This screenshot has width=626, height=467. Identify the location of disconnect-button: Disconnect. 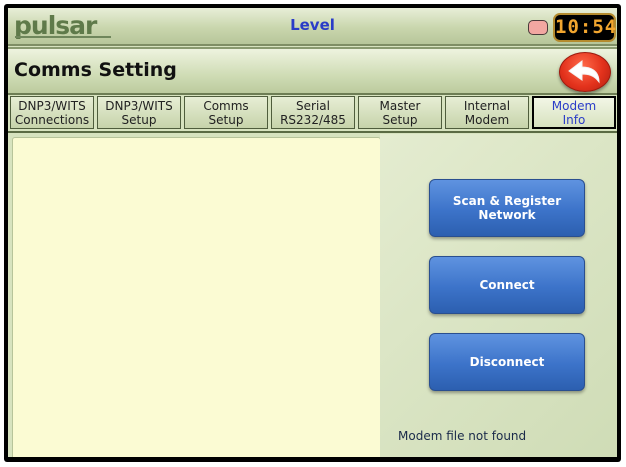
(507, 362).